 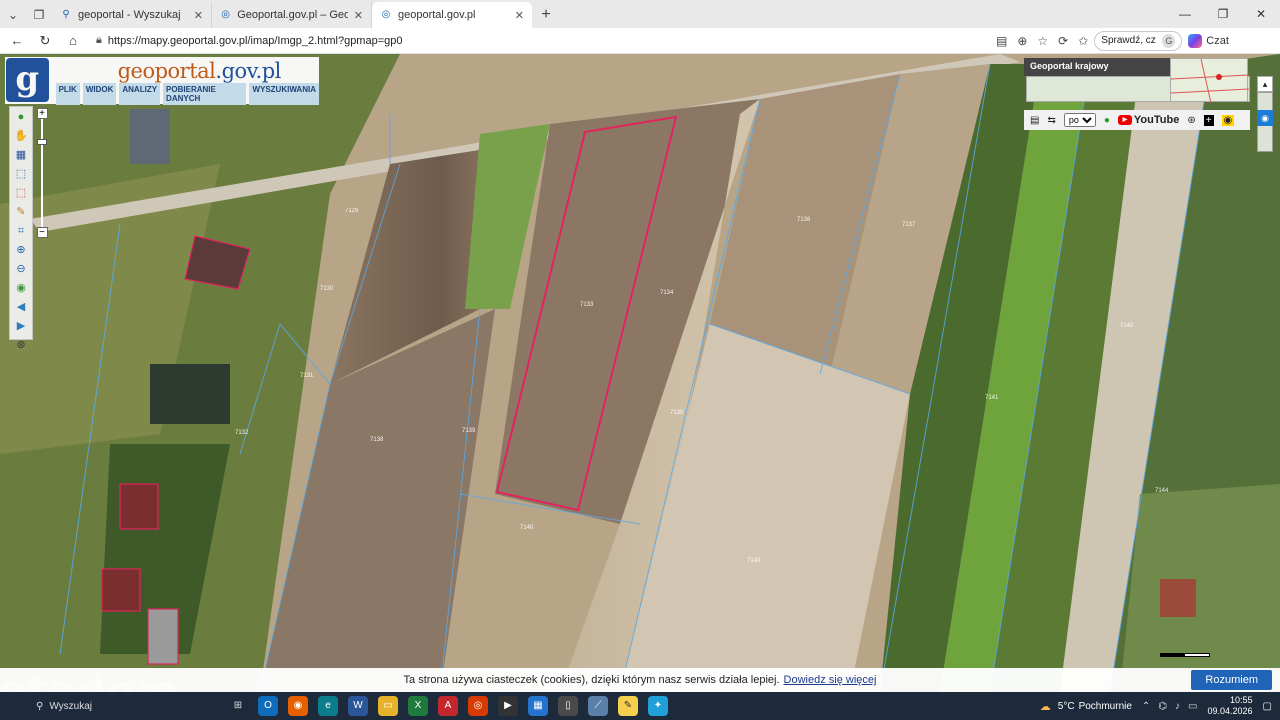 I want to click on taskbar-search: ⚲ Wyszukaj, so click(x=126, y=706).